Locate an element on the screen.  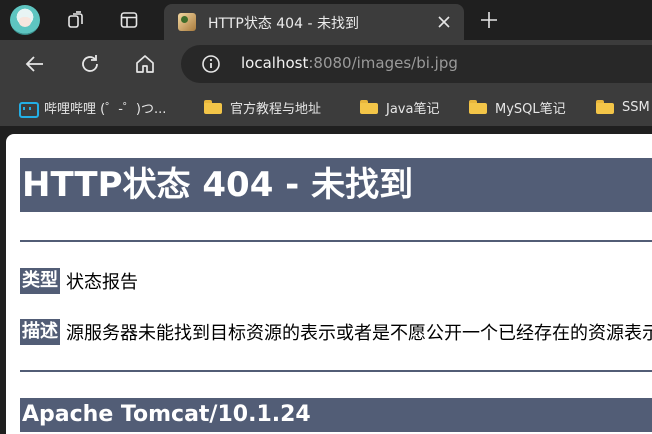
url-path: :8080/images/bi.jpg is located at coordinates (383, 63).